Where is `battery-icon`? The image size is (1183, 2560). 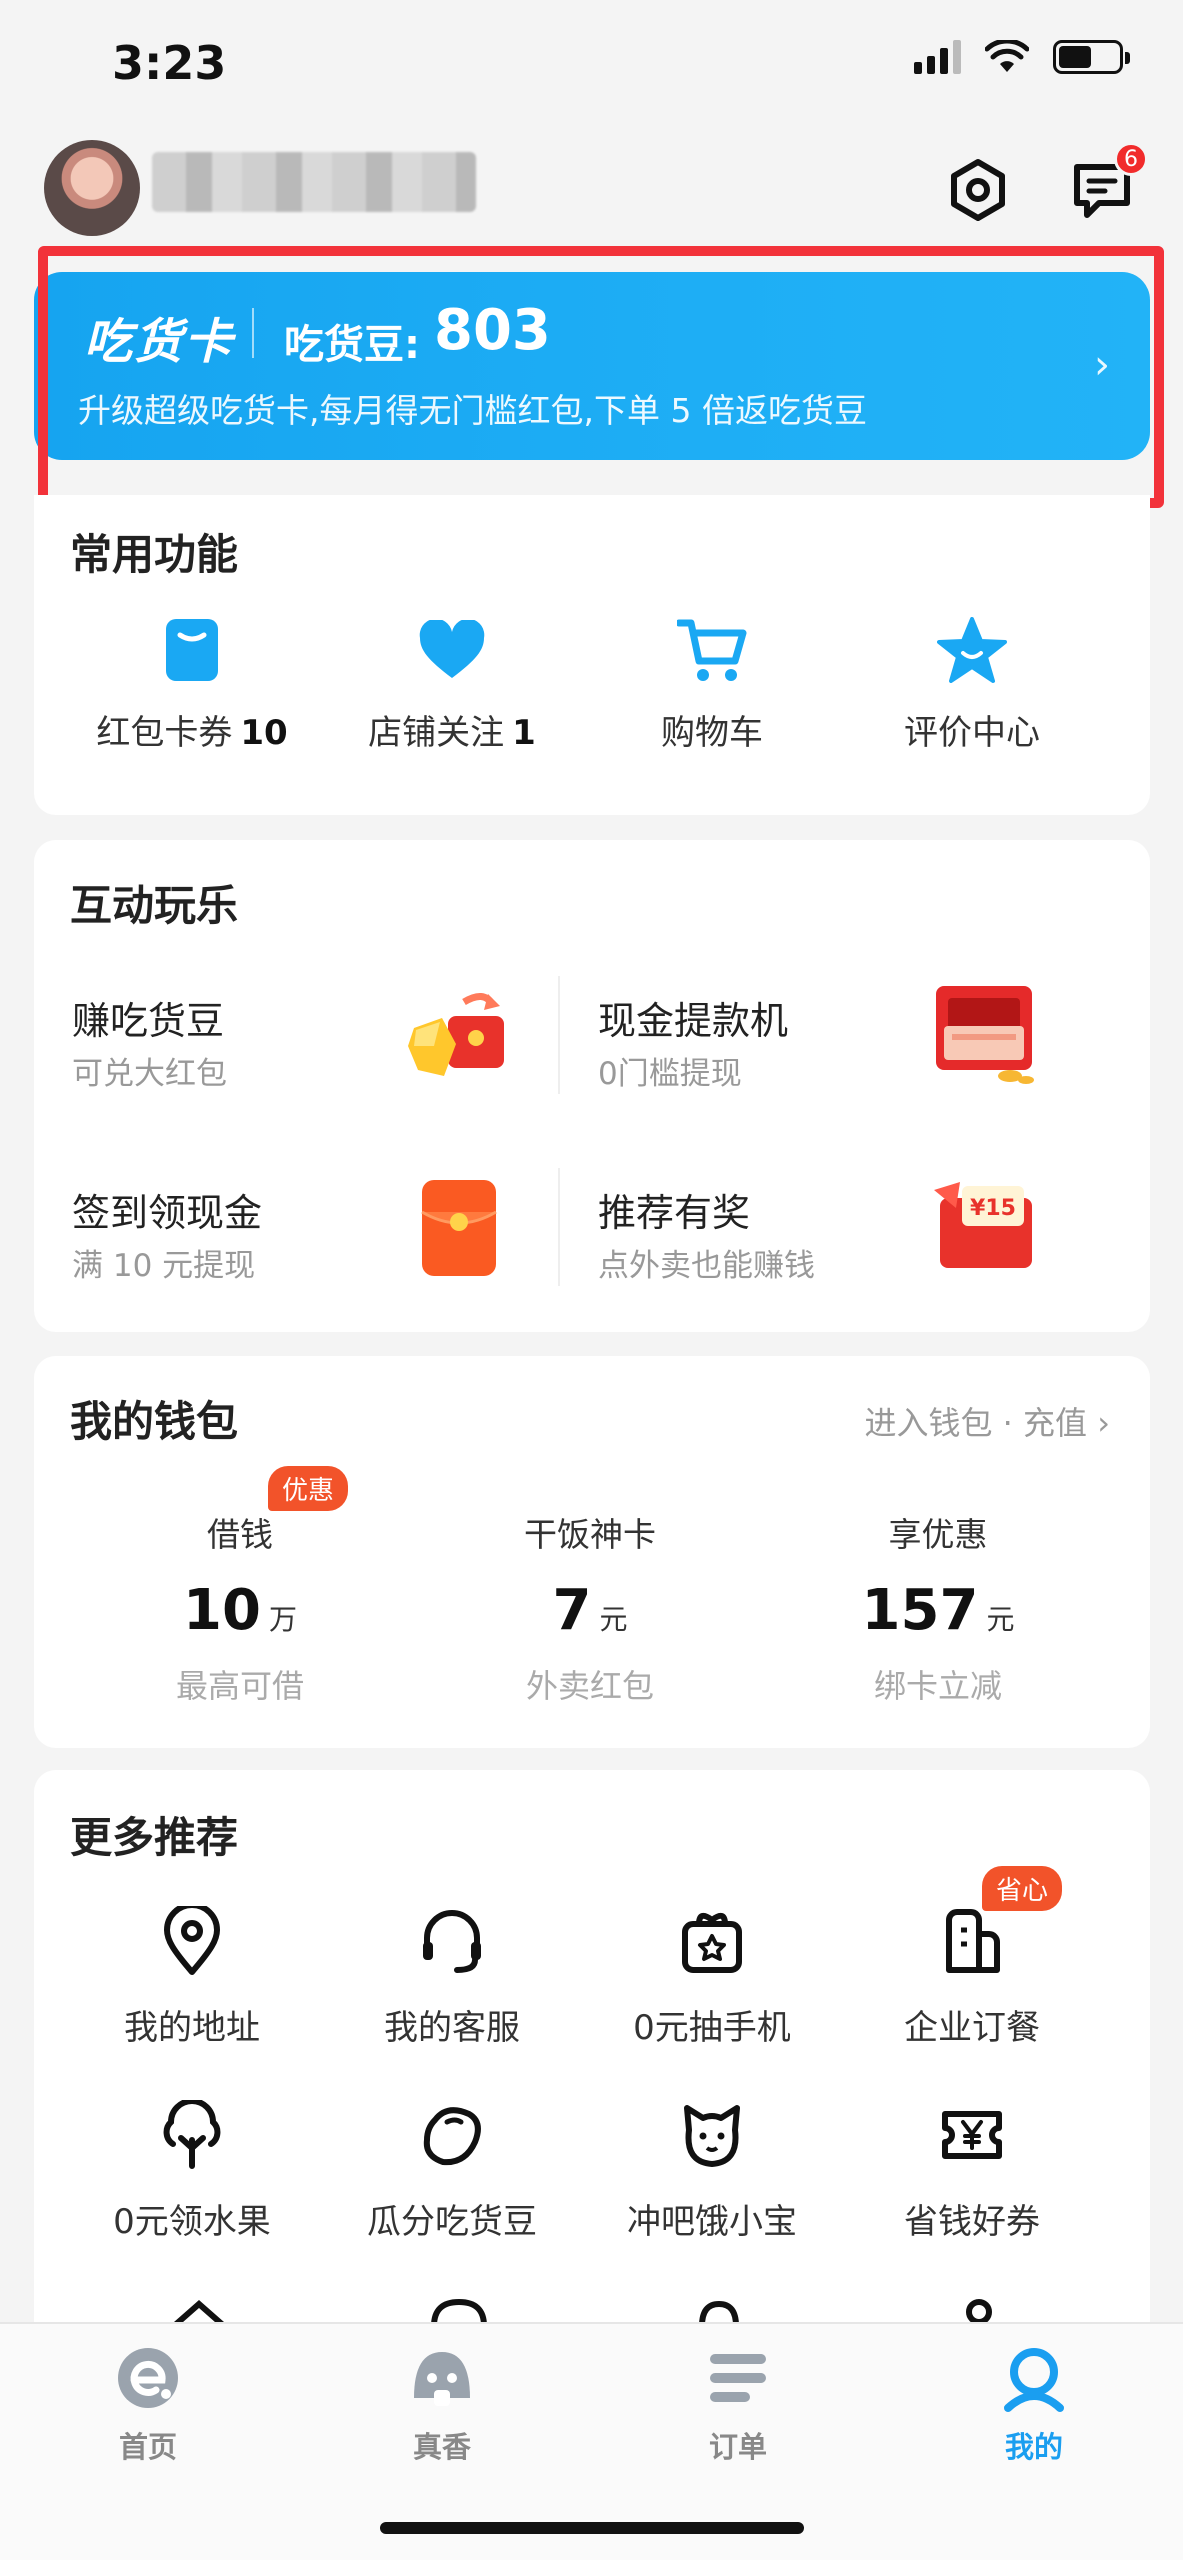
battery-icon is located at coordinates (1091, 57).